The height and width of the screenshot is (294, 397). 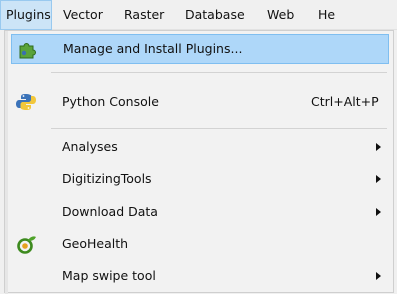 I want to click on python-icon, so click(x=26, y=102).